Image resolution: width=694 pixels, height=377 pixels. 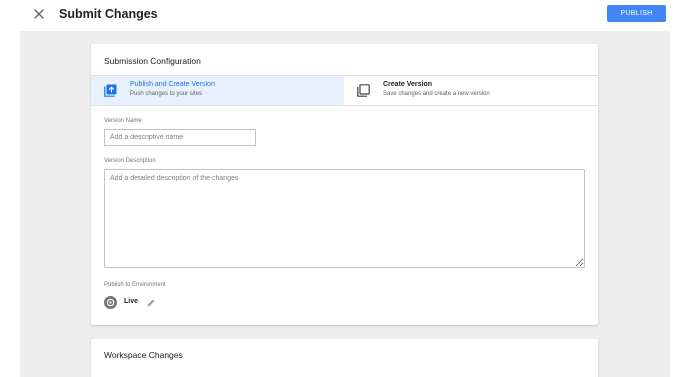 What do you see at coordinates (166, 94) in the screenshot?
I see `option-subtitle: Push changes to your sites` at bounding box center [166, 94].